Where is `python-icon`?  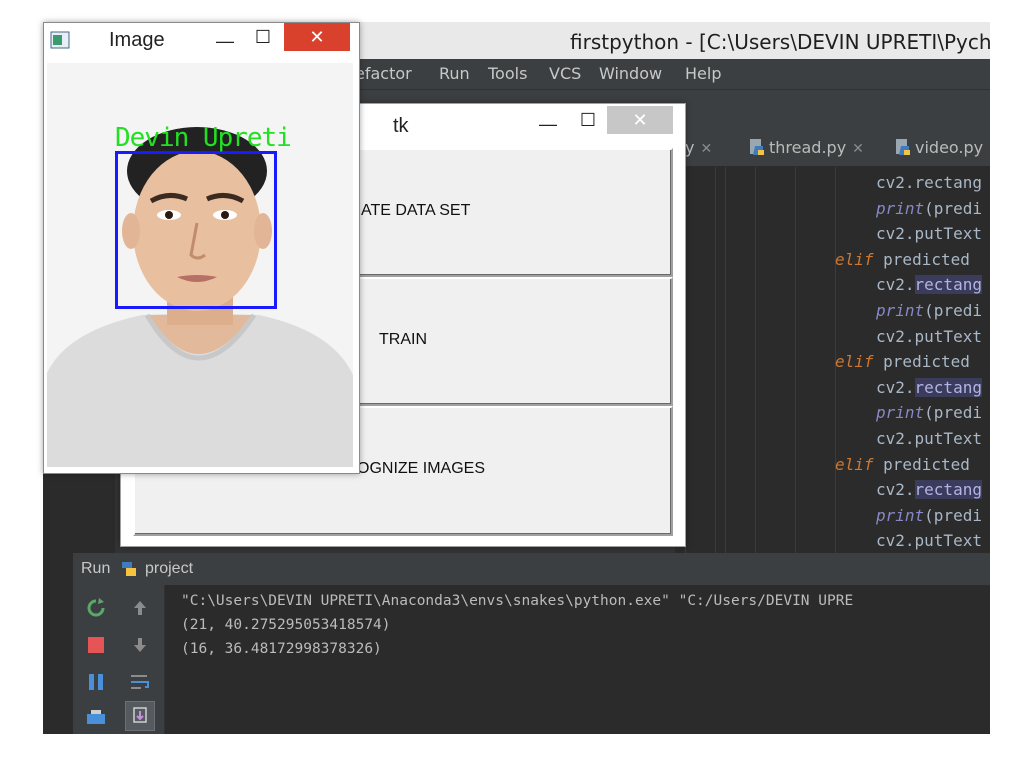 python-icon is located at coordinates (129, 569).